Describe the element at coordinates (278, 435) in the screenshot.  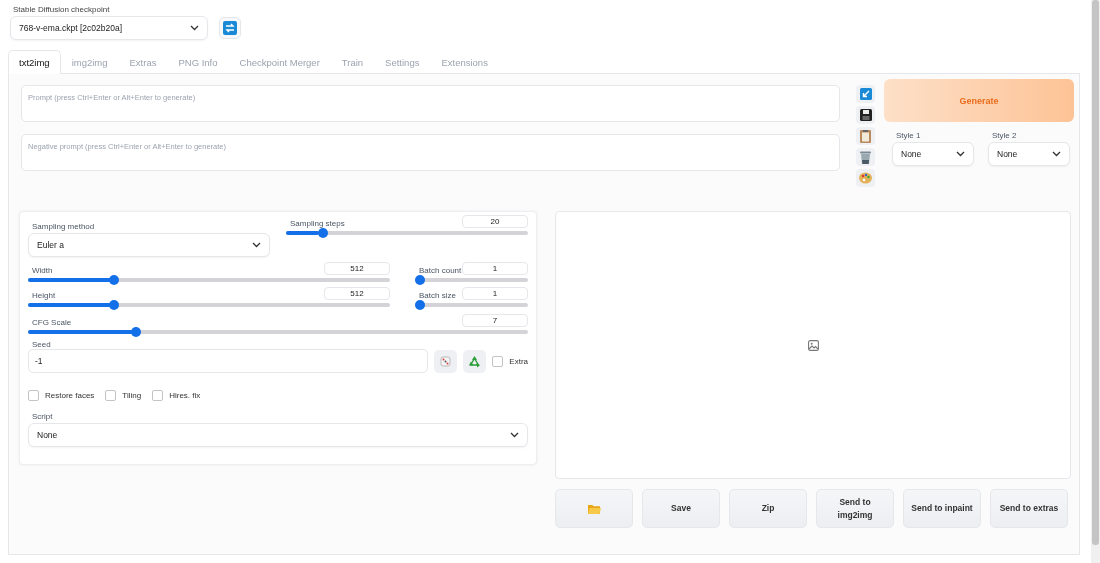
I see `script-dropdown: None` at that location.